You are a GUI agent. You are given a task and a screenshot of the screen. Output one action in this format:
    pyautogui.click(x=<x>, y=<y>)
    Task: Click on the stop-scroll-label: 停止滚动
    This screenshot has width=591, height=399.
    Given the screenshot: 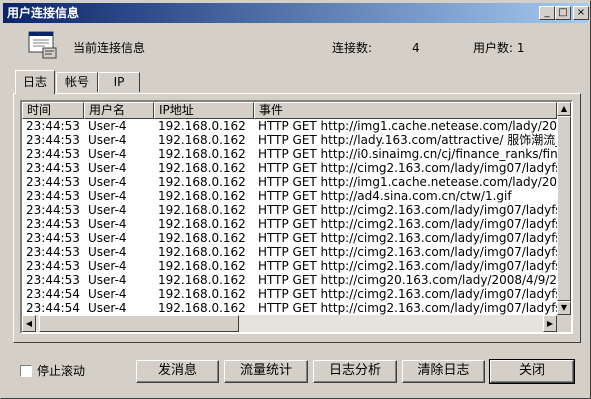 What is the action you would take?
    pyautogui.click(x=61, y=371)
    